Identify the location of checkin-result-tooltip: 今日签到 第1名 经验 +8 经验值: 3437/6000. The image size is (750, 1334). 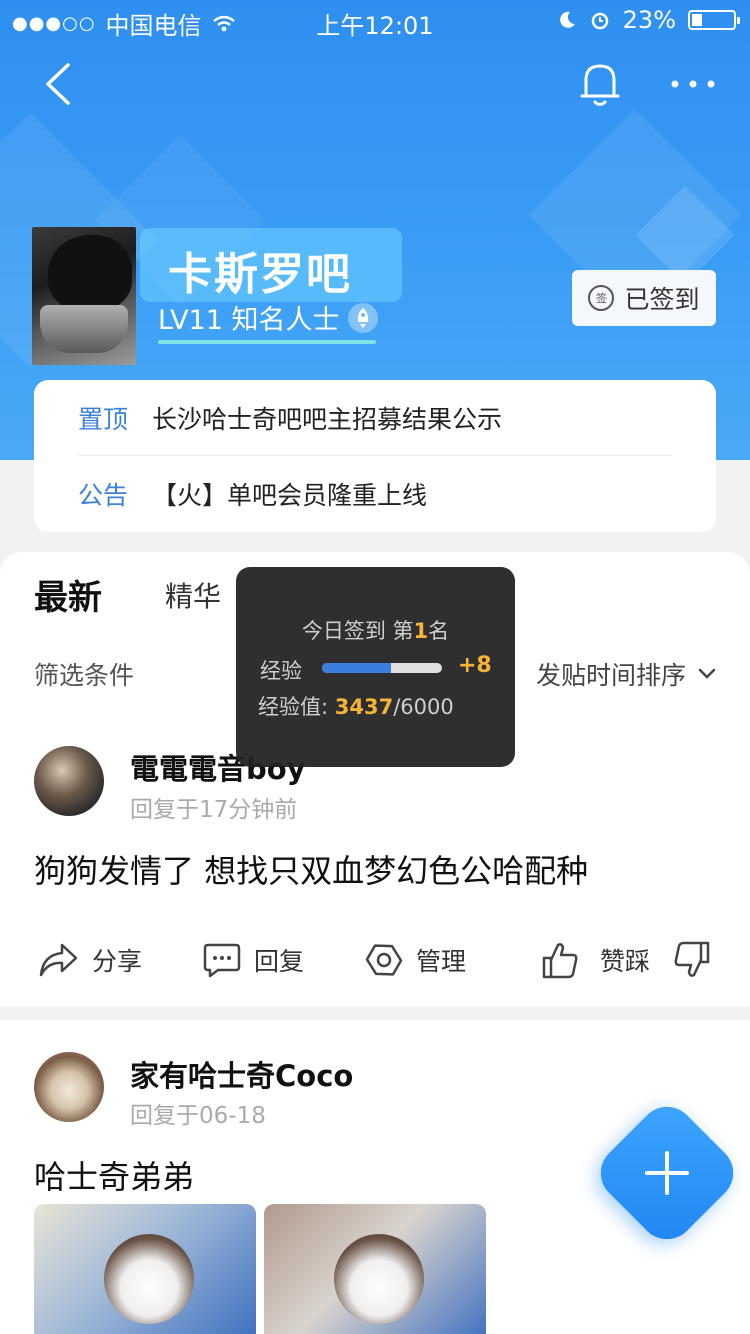
(375, 667).